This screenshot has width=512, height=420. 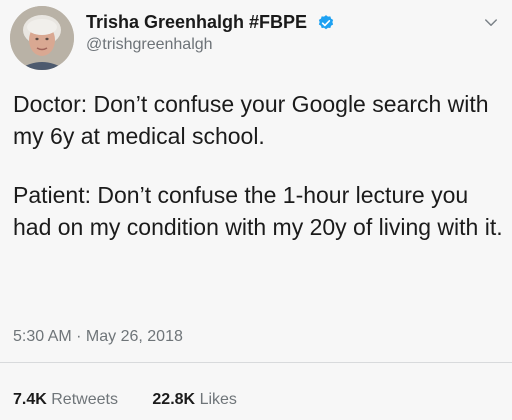 I want to click on avatar-image, so click(x=42, y=38).